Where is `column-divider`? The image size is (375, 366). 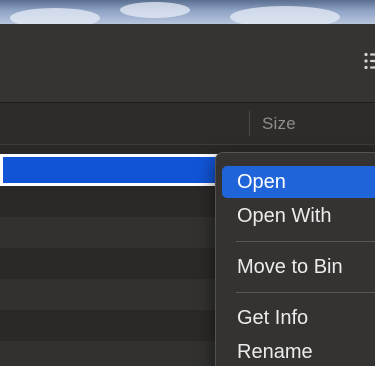
column-divider is located at coordinates (249, 123).